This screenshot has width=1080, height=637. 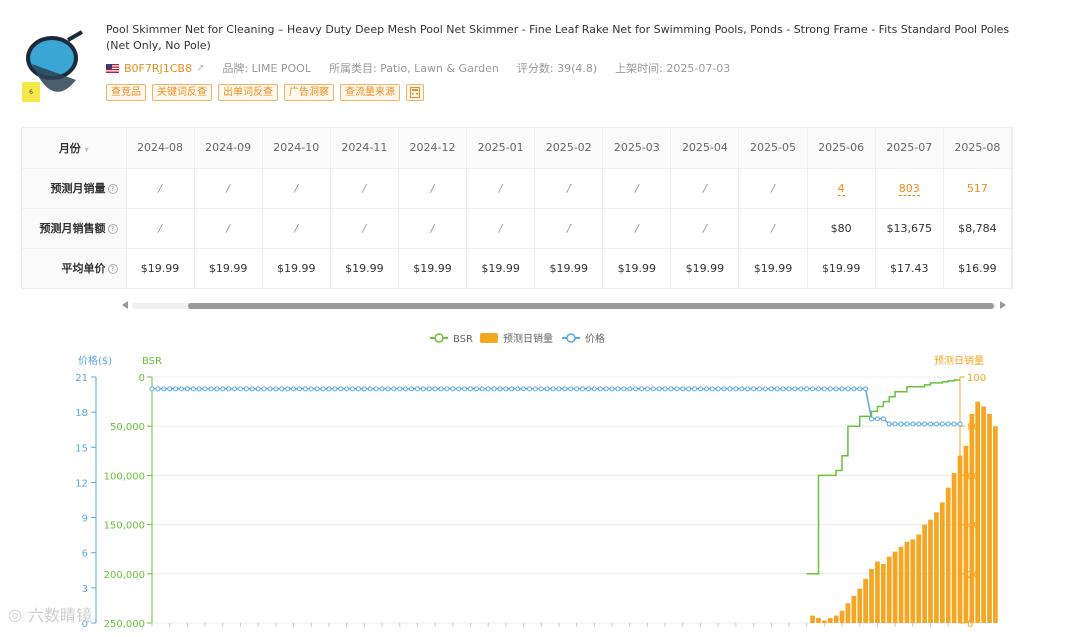 I want to click on order-keyword-button: 出单词反查, so click(x=248, y=92).